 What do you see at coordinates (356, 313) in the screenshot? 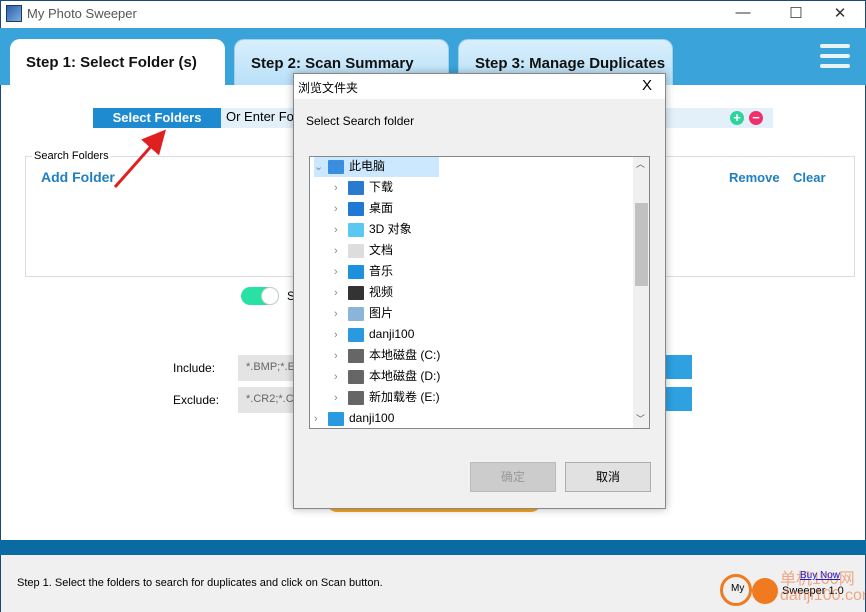
I see `picture-icon` at bounding box center [356, 313].